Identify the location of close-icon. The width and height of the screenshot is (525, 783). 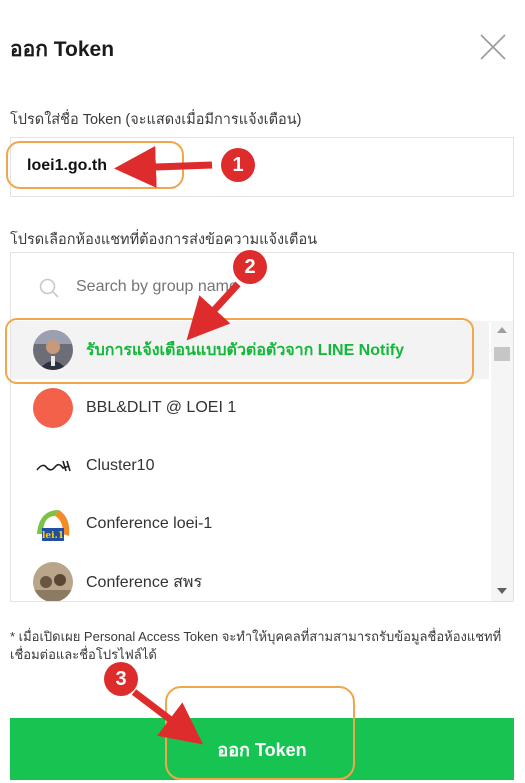
(493, 47).